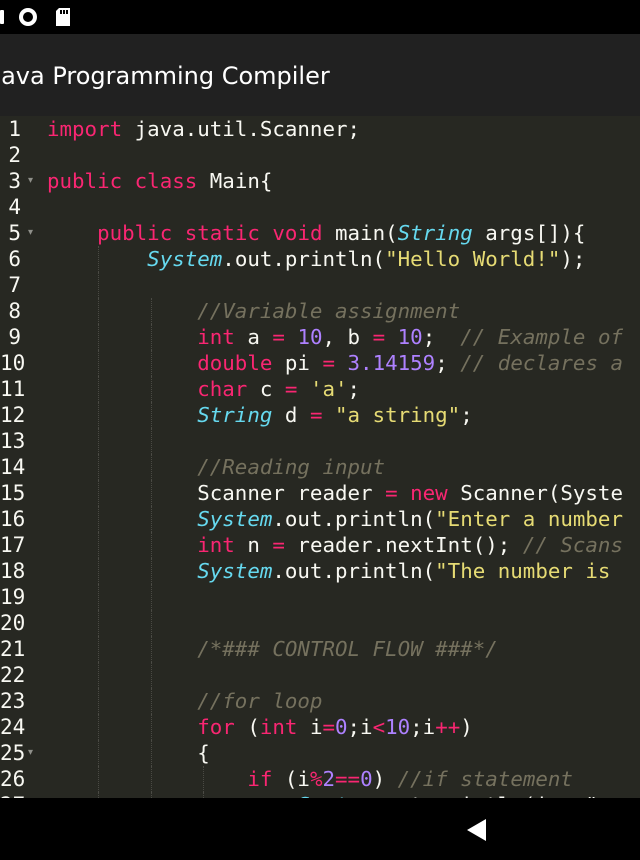  What do you see at coordinates (320, 415) in the screenshot?
I see `code-line: 12 String d = "a string";` at bounding box center [320, 415].